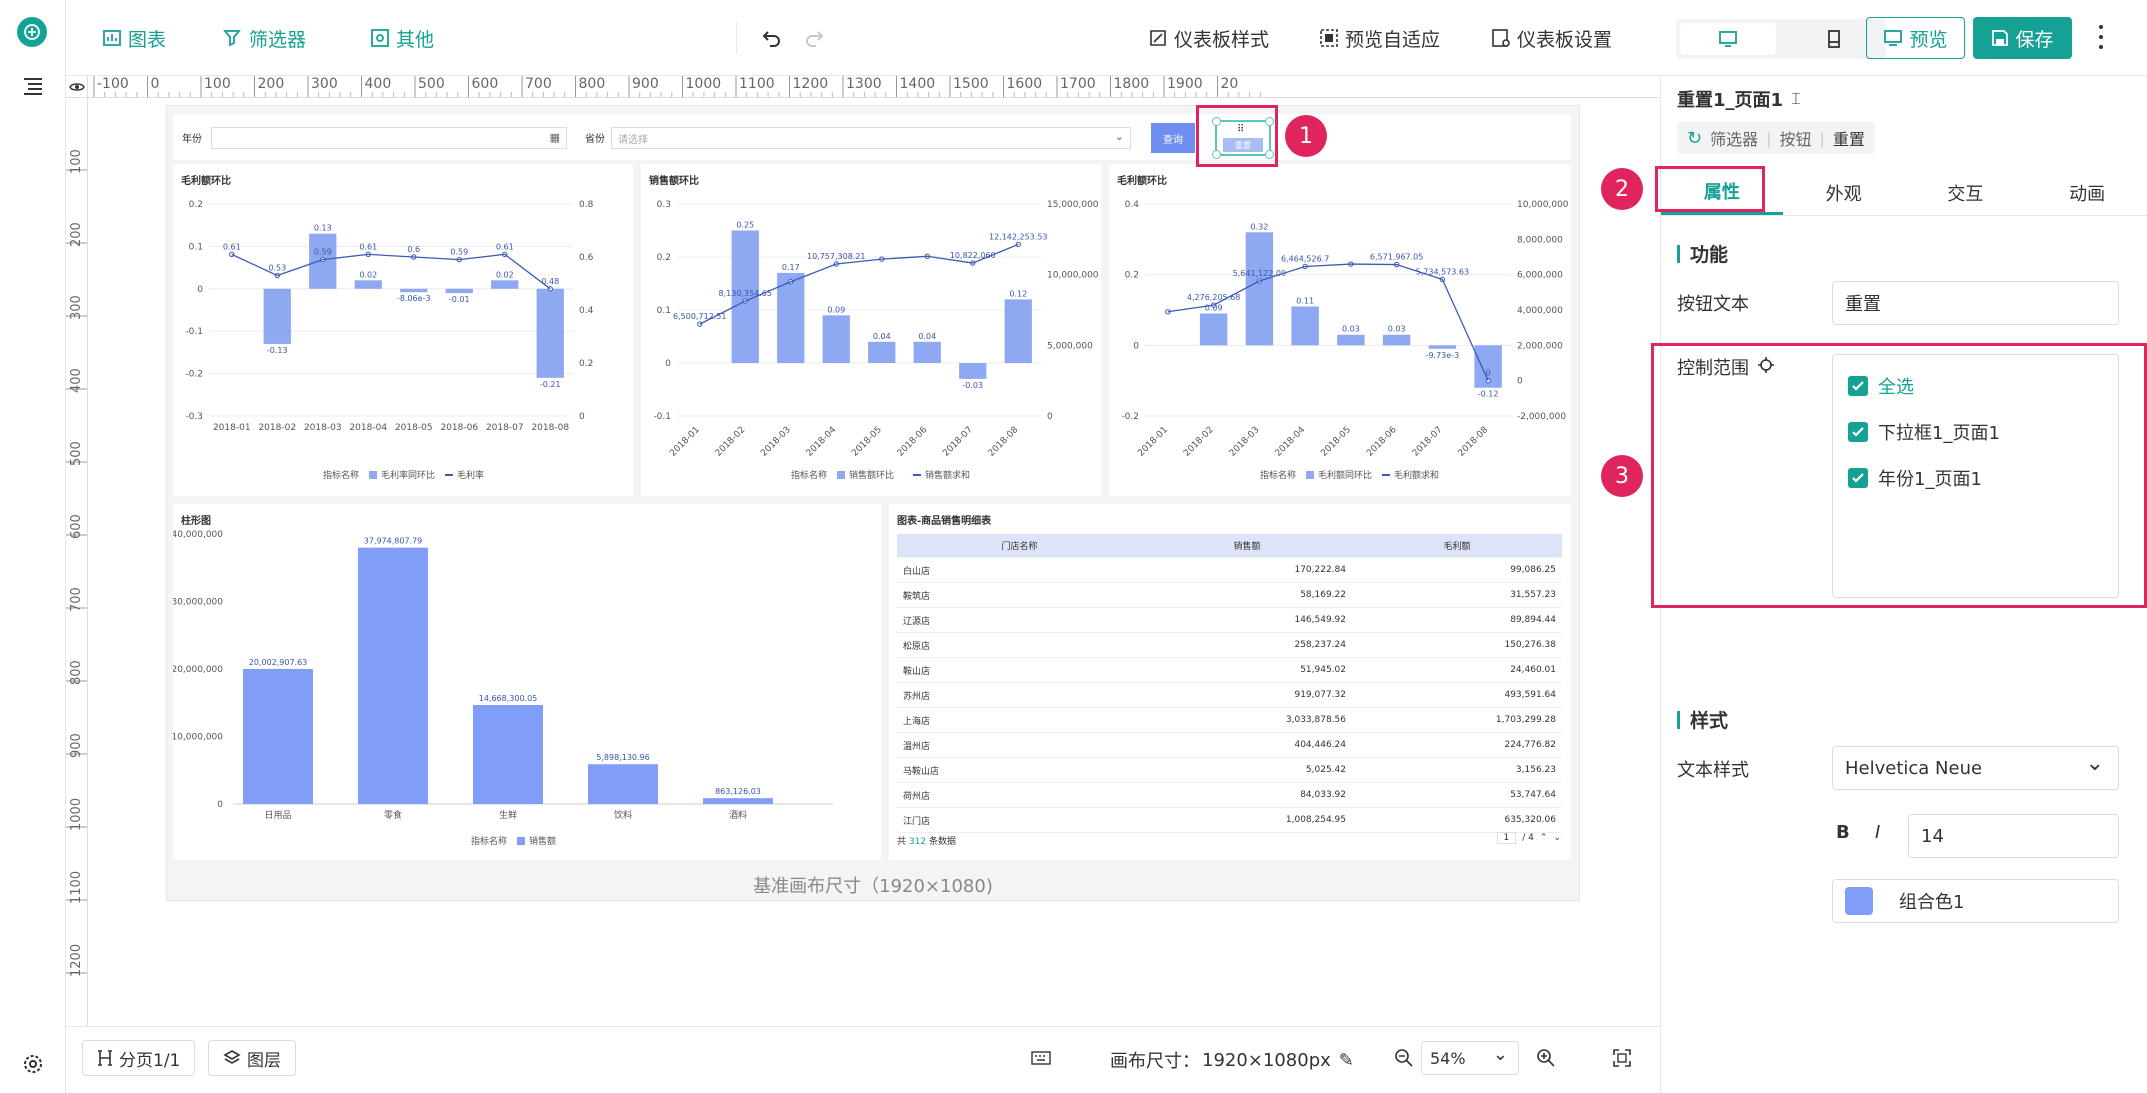 Image resolution: width=2147 pixels, height=1093 pixels. I want to click on bar-label: 0.04, so click(927, 336).